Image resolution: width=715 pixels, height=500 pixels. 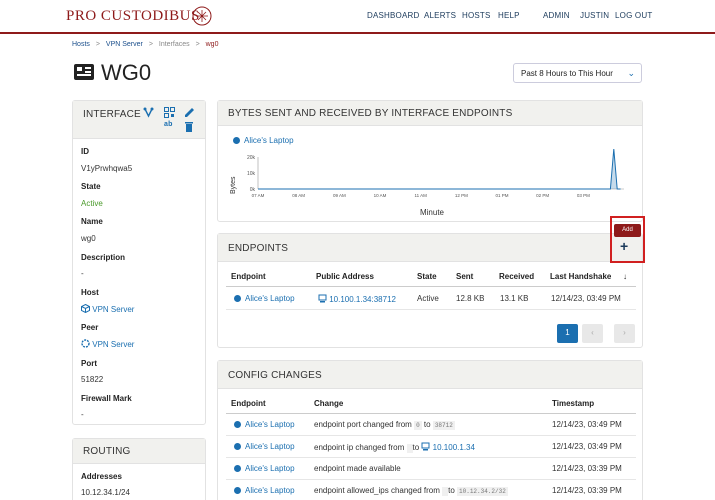 What do you see at coordinates (587, 468) in the screenshot?
I see `timestamp-value: 12/14/23, 03:39 PM` at bounding box center [587, 468].